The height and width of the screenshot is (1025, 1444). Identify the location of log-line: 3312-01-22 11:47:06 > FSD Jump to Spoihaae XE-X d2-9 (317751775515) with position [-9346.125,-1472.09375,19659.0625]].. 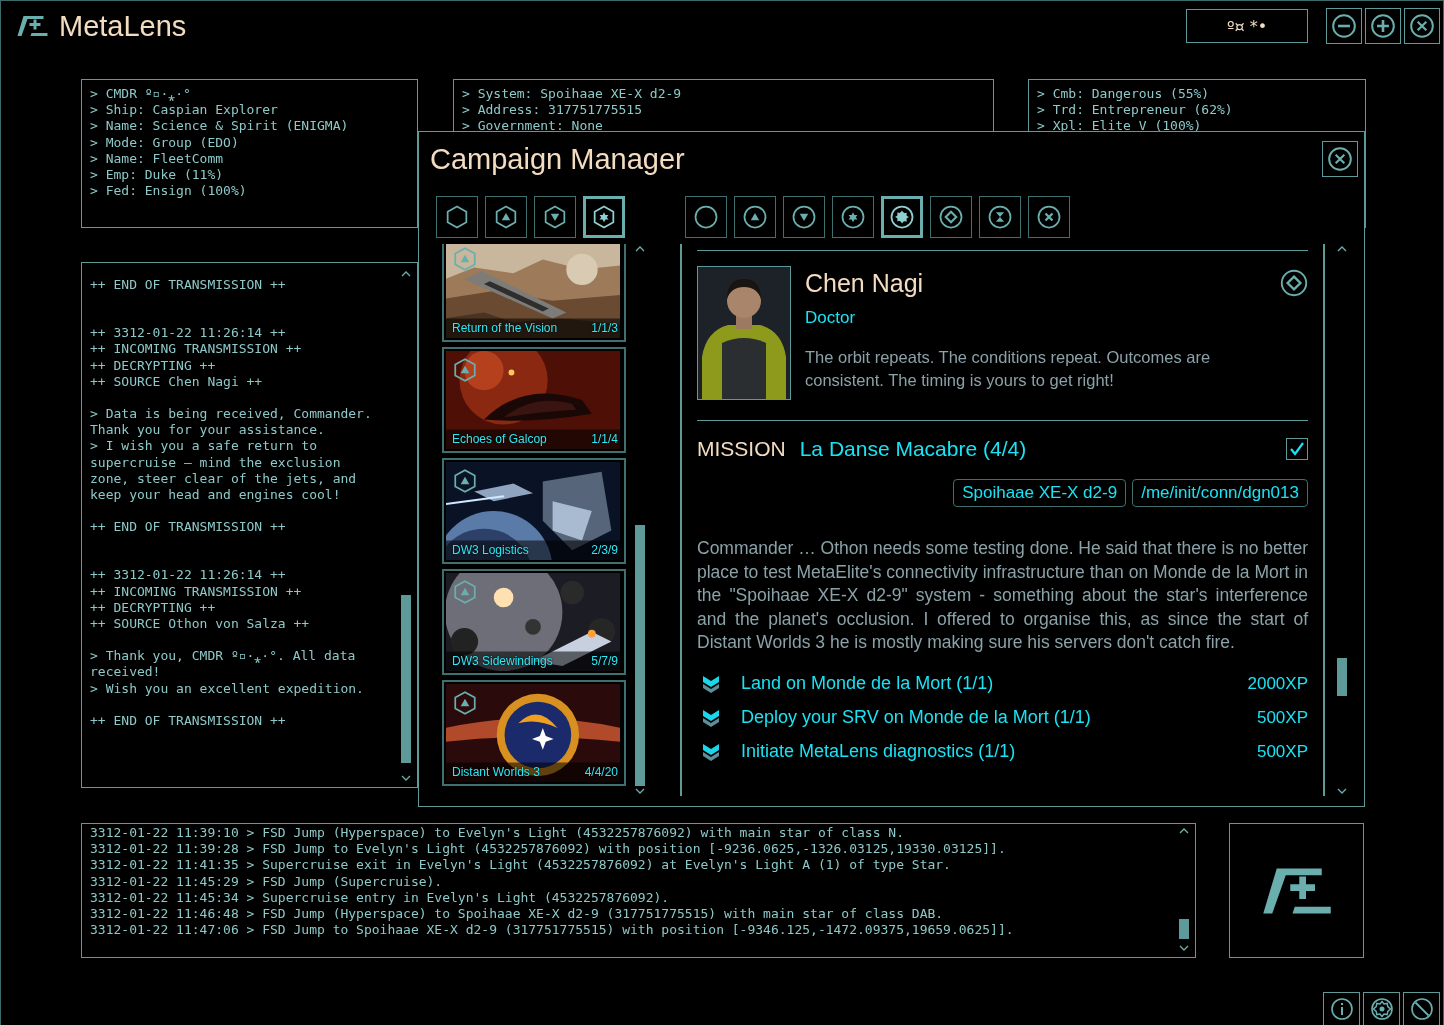
(552, 930).